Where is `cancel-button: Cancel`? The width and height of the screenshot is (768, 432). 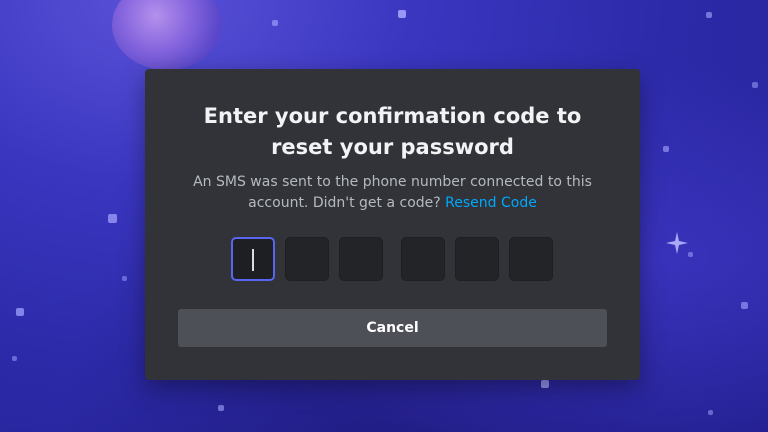
cancel-button: Cancel is located at coordinates (392, 328).